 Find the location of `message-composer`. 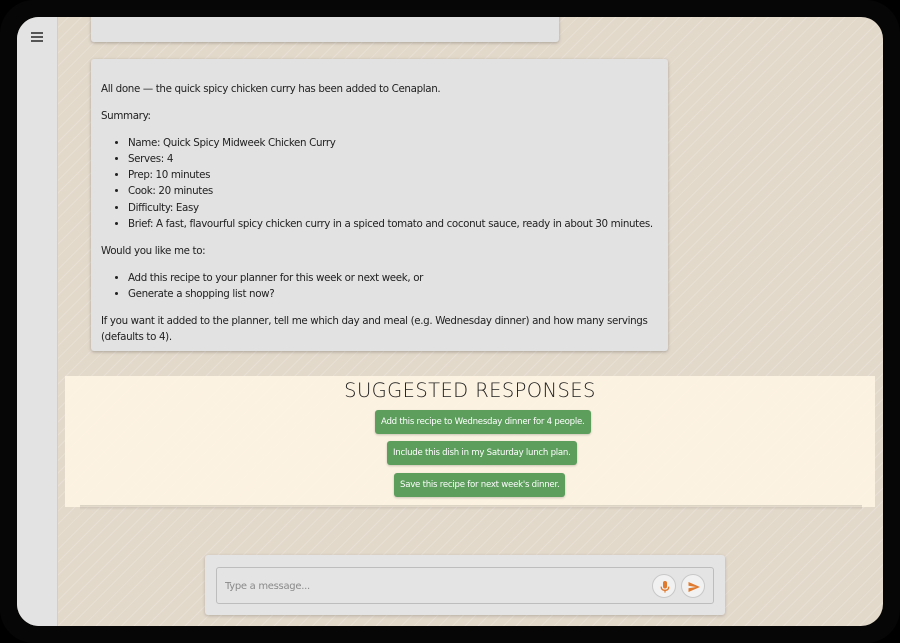

message-composer is located at coordinates (465, 585).